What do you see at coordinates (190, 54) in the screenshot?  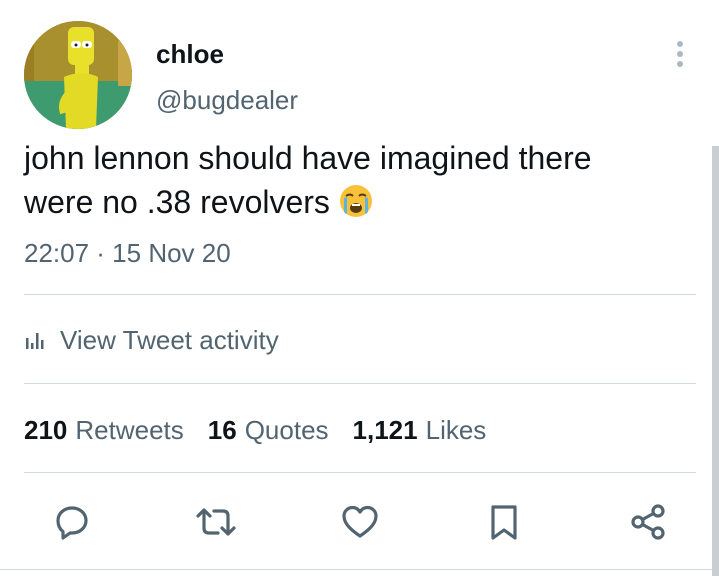 I see `display-name: chloe` at bounding box center [190, 54].